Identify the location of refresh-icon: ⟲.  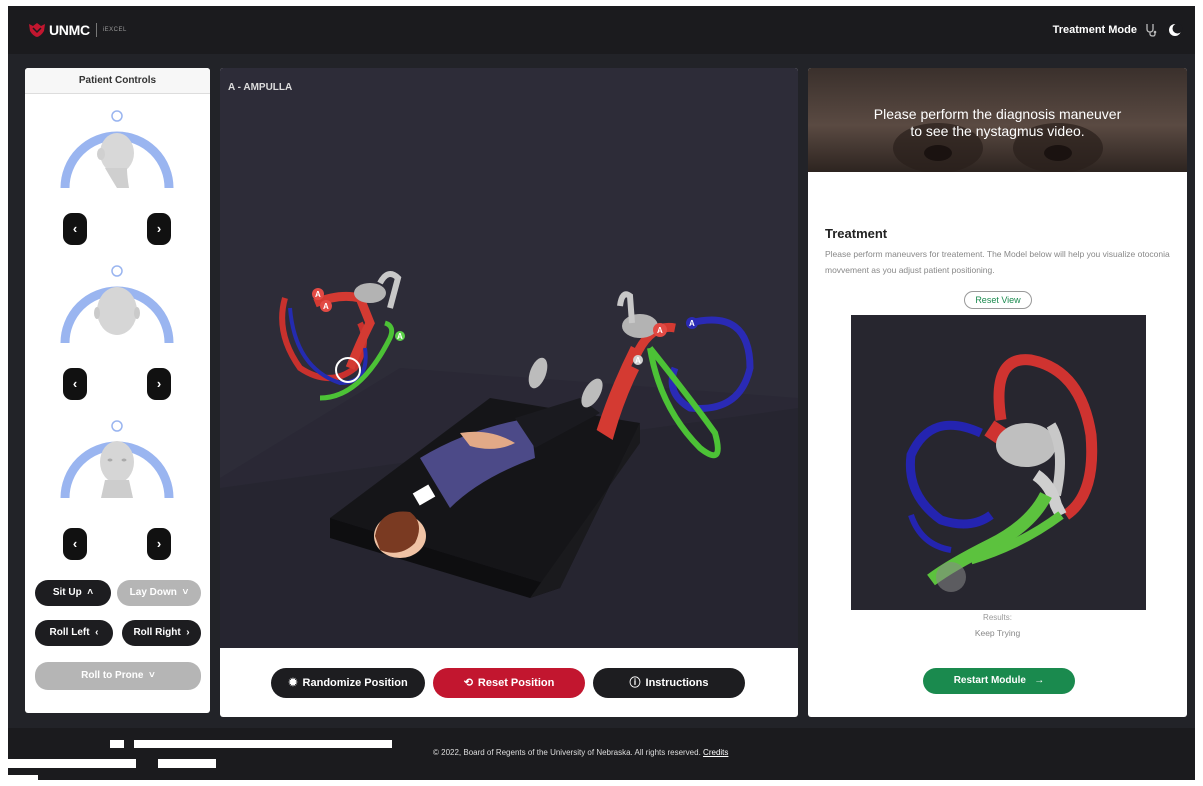
(468, 683).